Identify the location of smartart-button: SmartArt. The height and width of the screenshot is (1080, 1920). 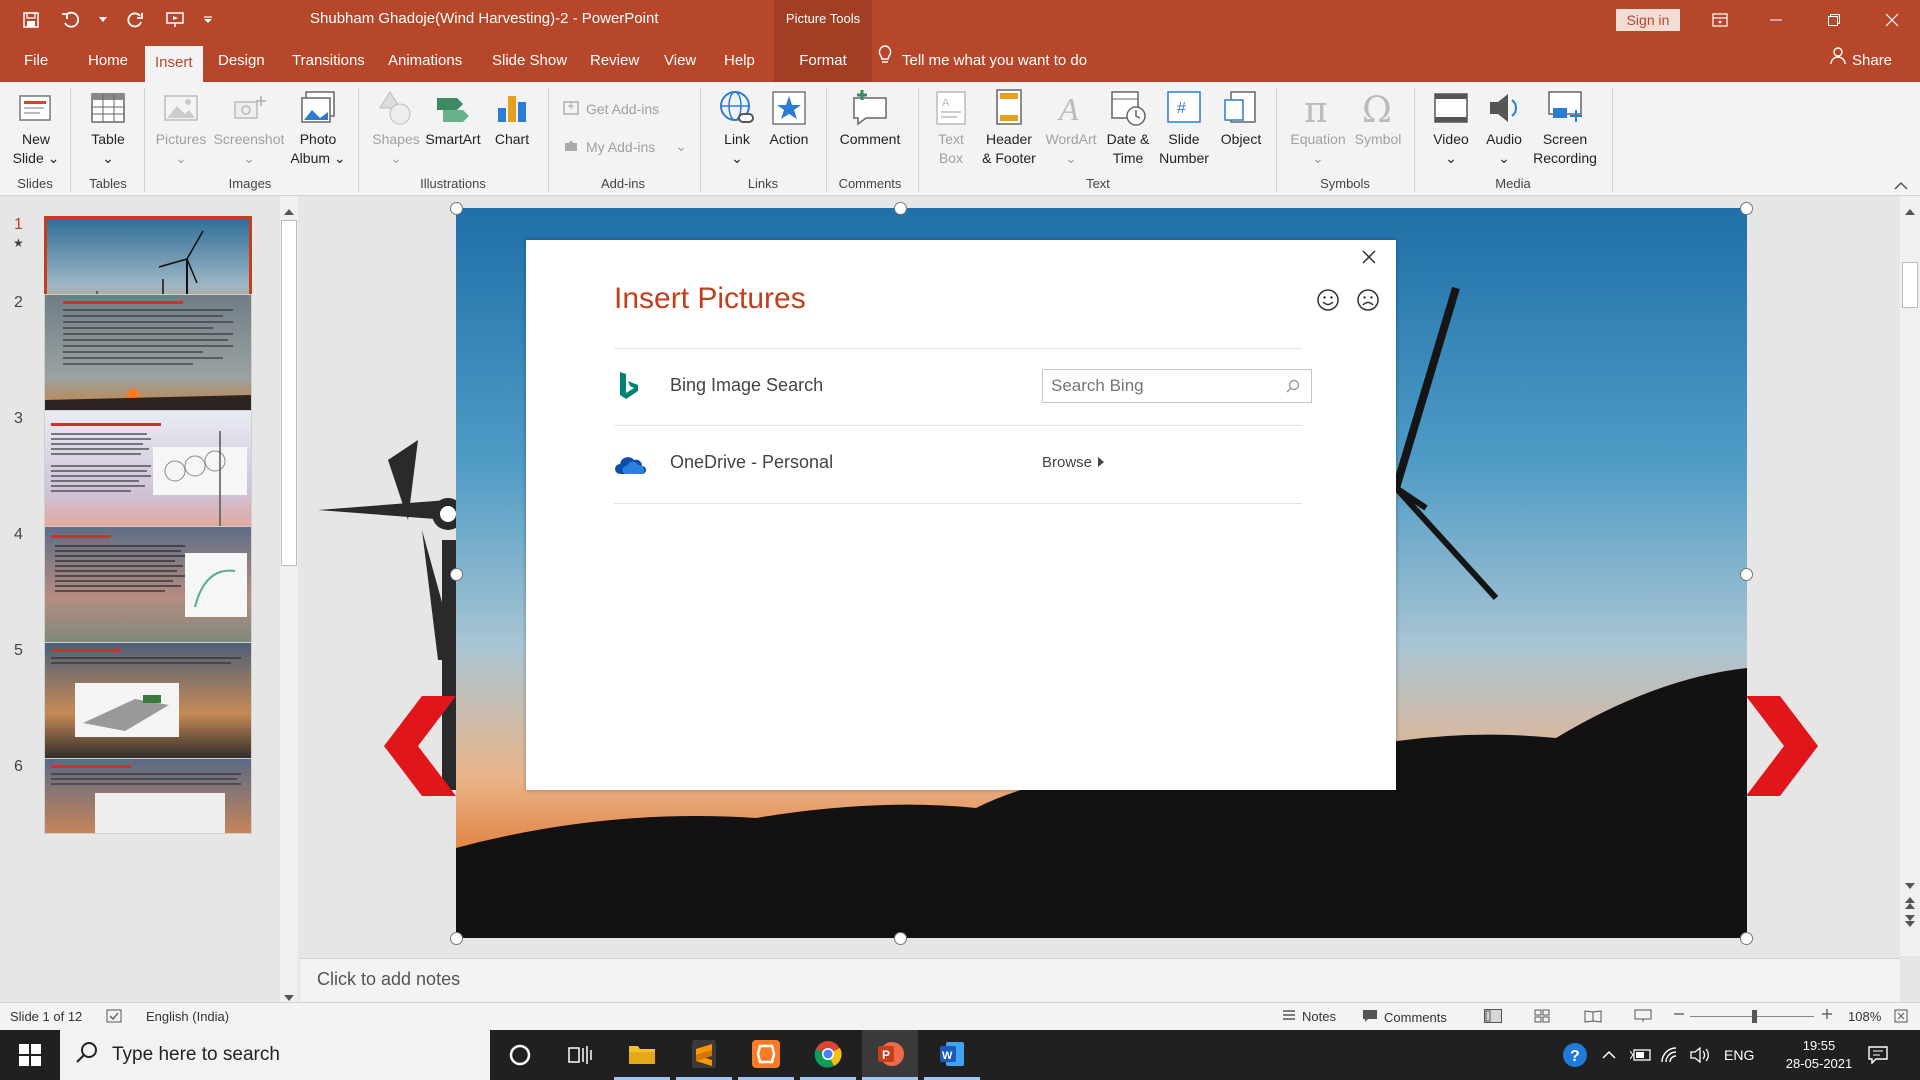
(453, 118).